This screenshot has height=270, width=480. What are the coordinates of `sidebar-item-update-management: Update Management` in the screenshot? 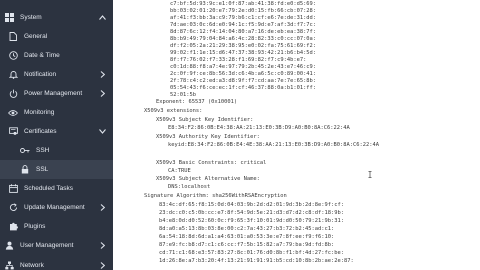 It's located at (56, 207).